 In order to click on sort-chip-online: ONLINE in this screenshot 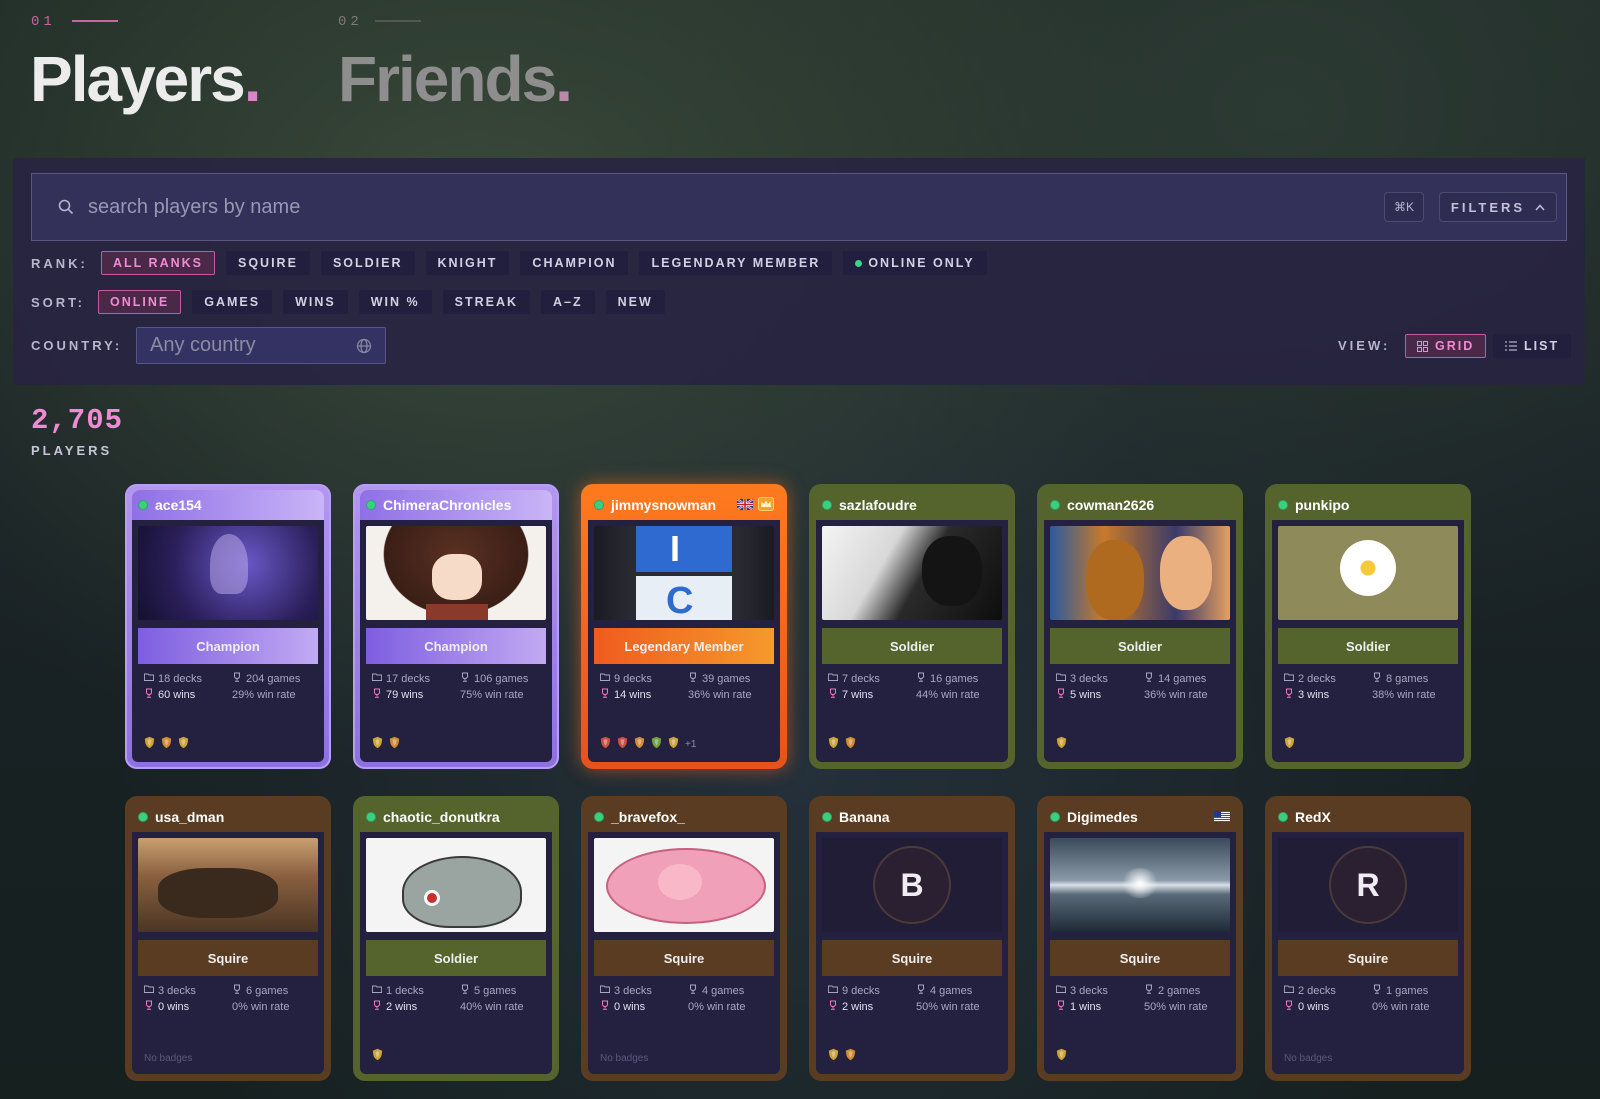, I will do `click(140, 302)`.